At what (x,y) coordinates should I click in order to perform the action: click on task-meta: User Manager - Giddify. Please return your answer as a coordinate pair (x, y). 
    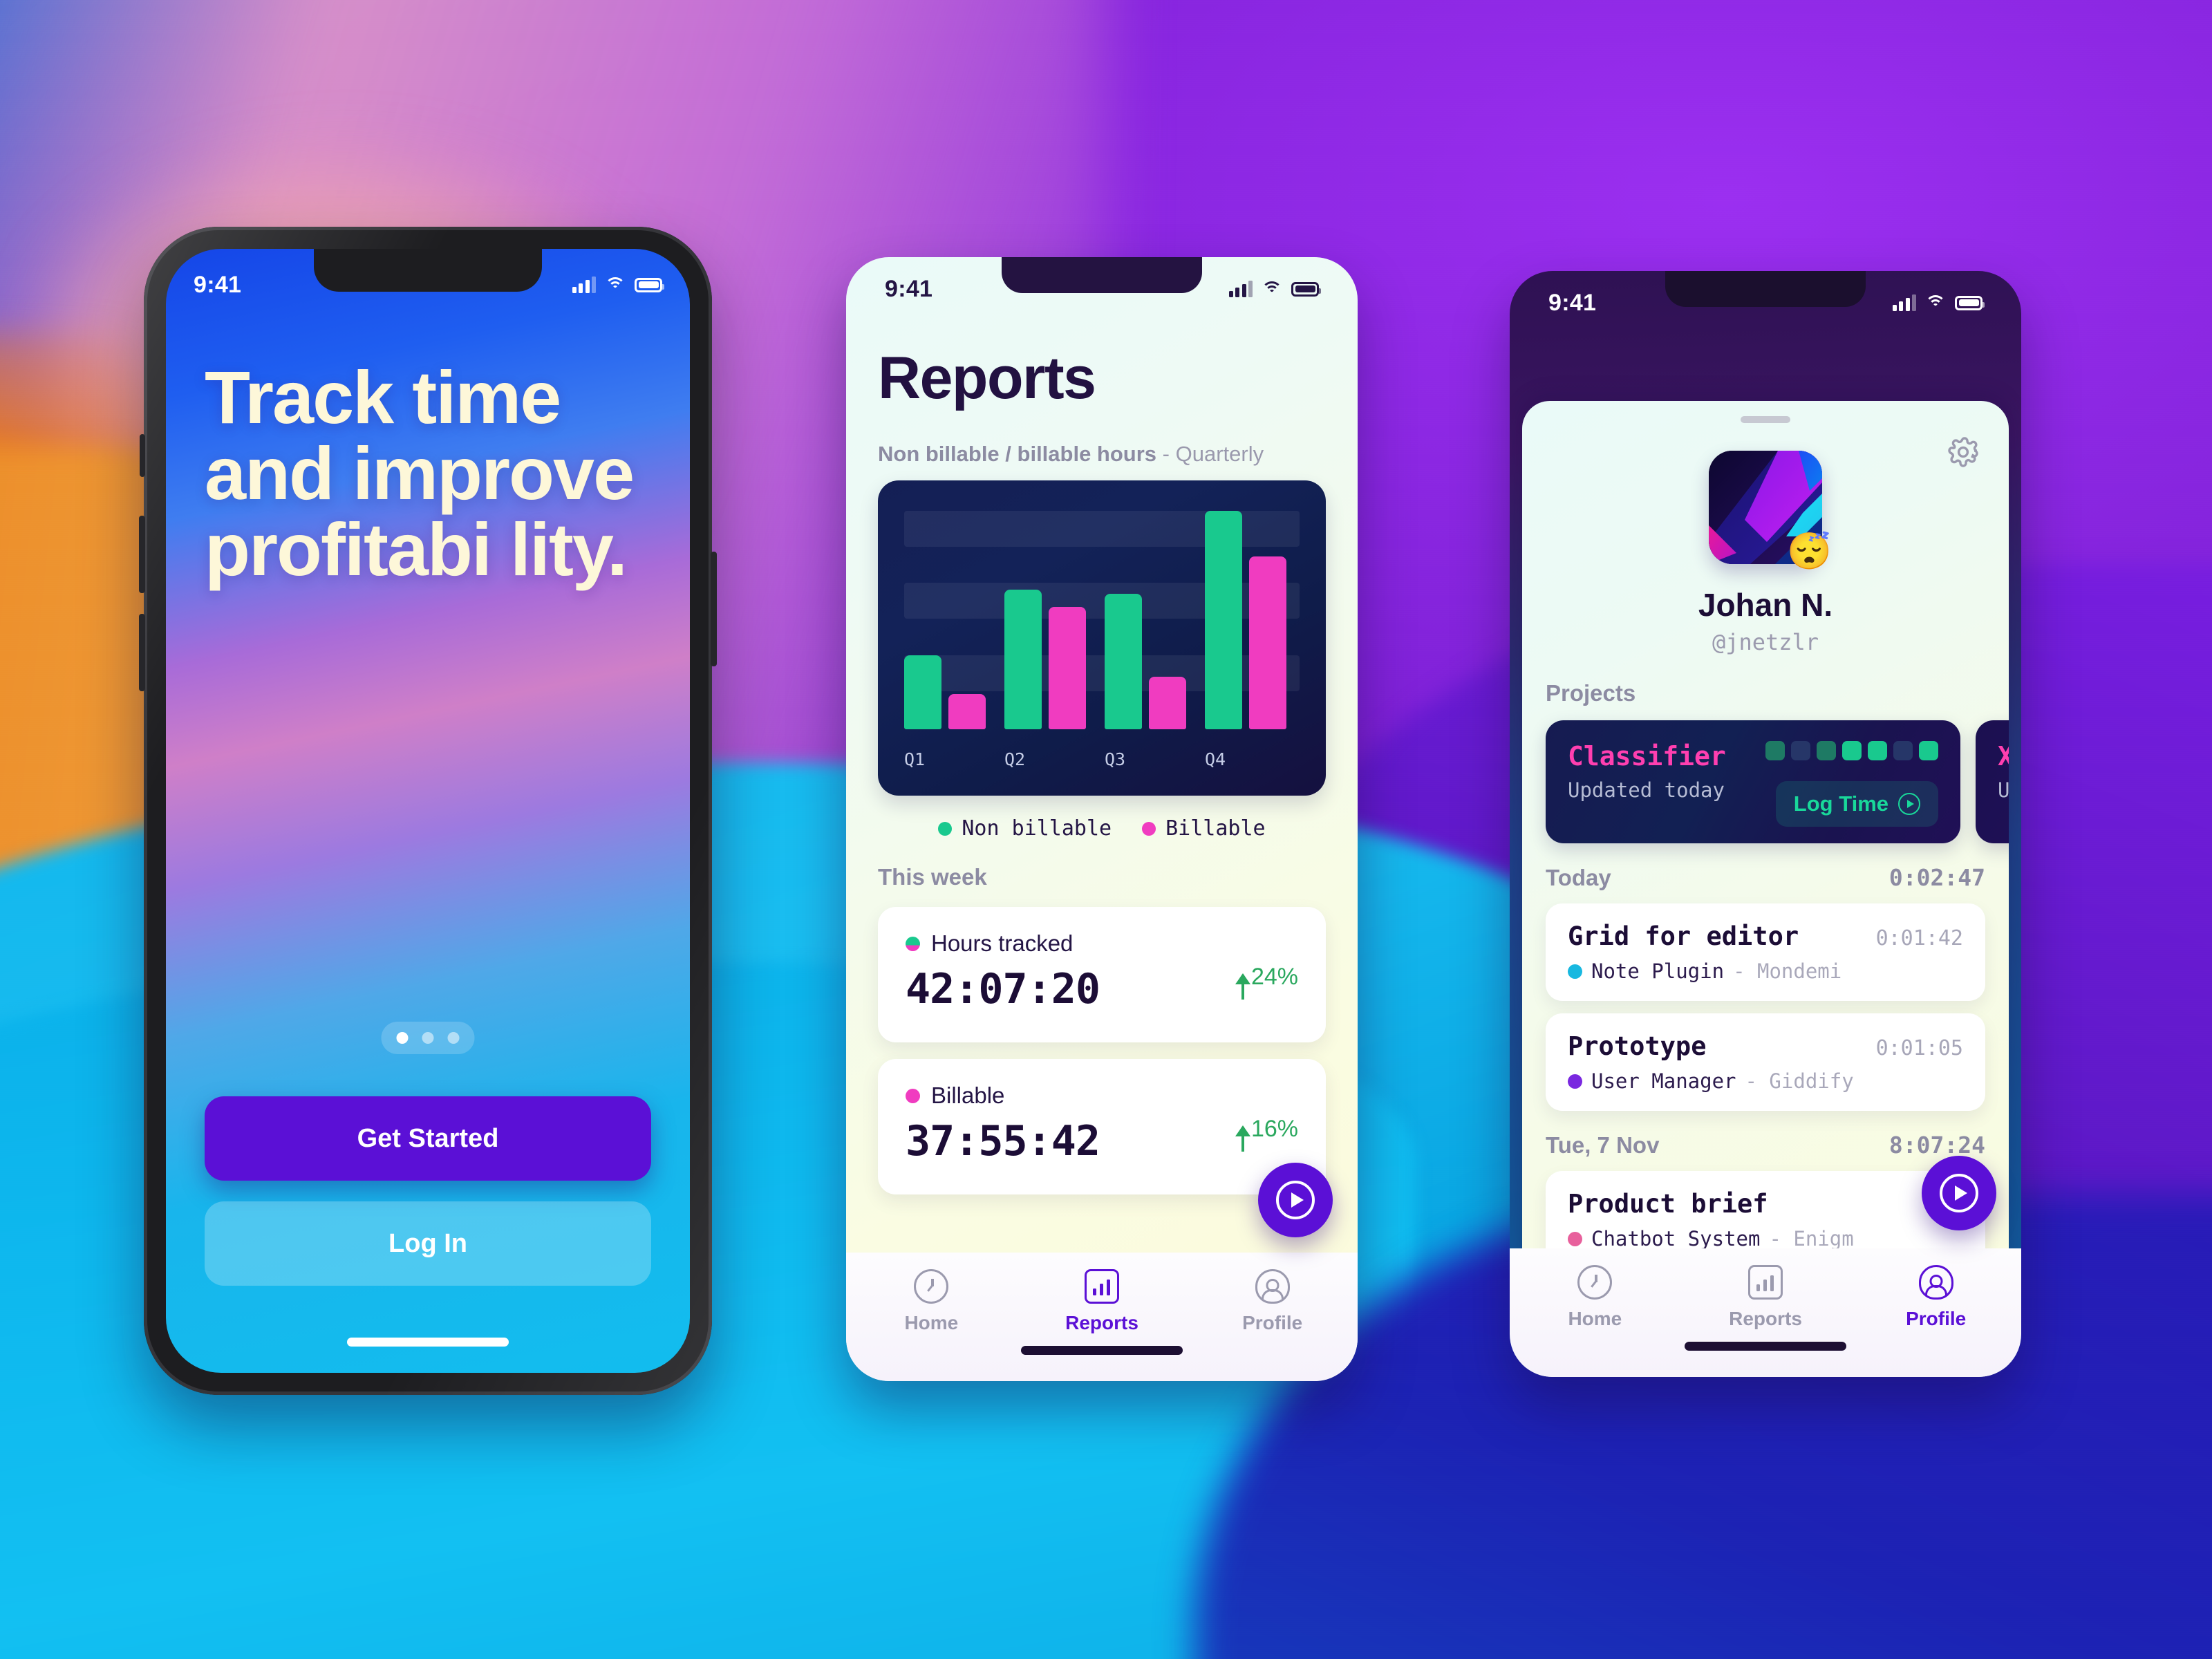
    Looking at the image, I should click on (1765, 1081).